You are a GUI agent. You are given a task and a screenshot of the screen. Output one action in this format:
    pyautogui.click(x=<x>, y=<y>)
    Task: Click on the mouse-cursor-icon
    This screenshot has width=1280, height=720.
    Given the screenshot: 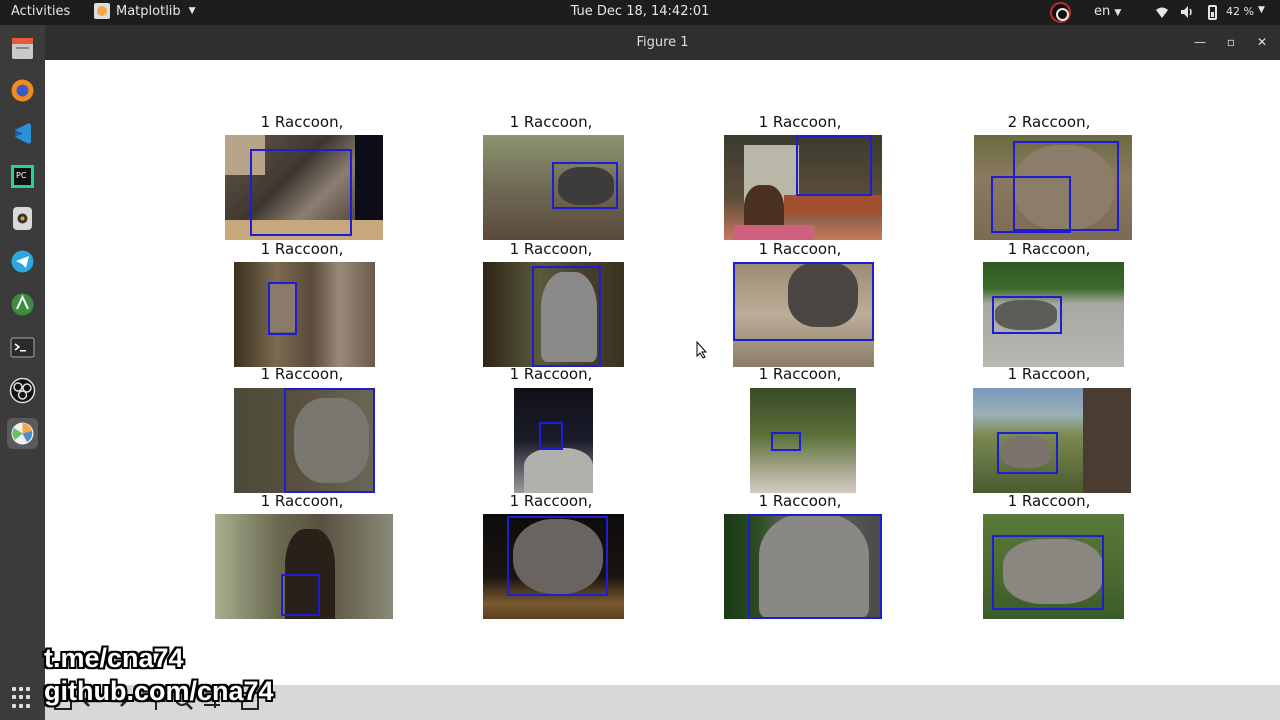 What is the action you would take?
    pyautogui.click(x=702, y=350)
    